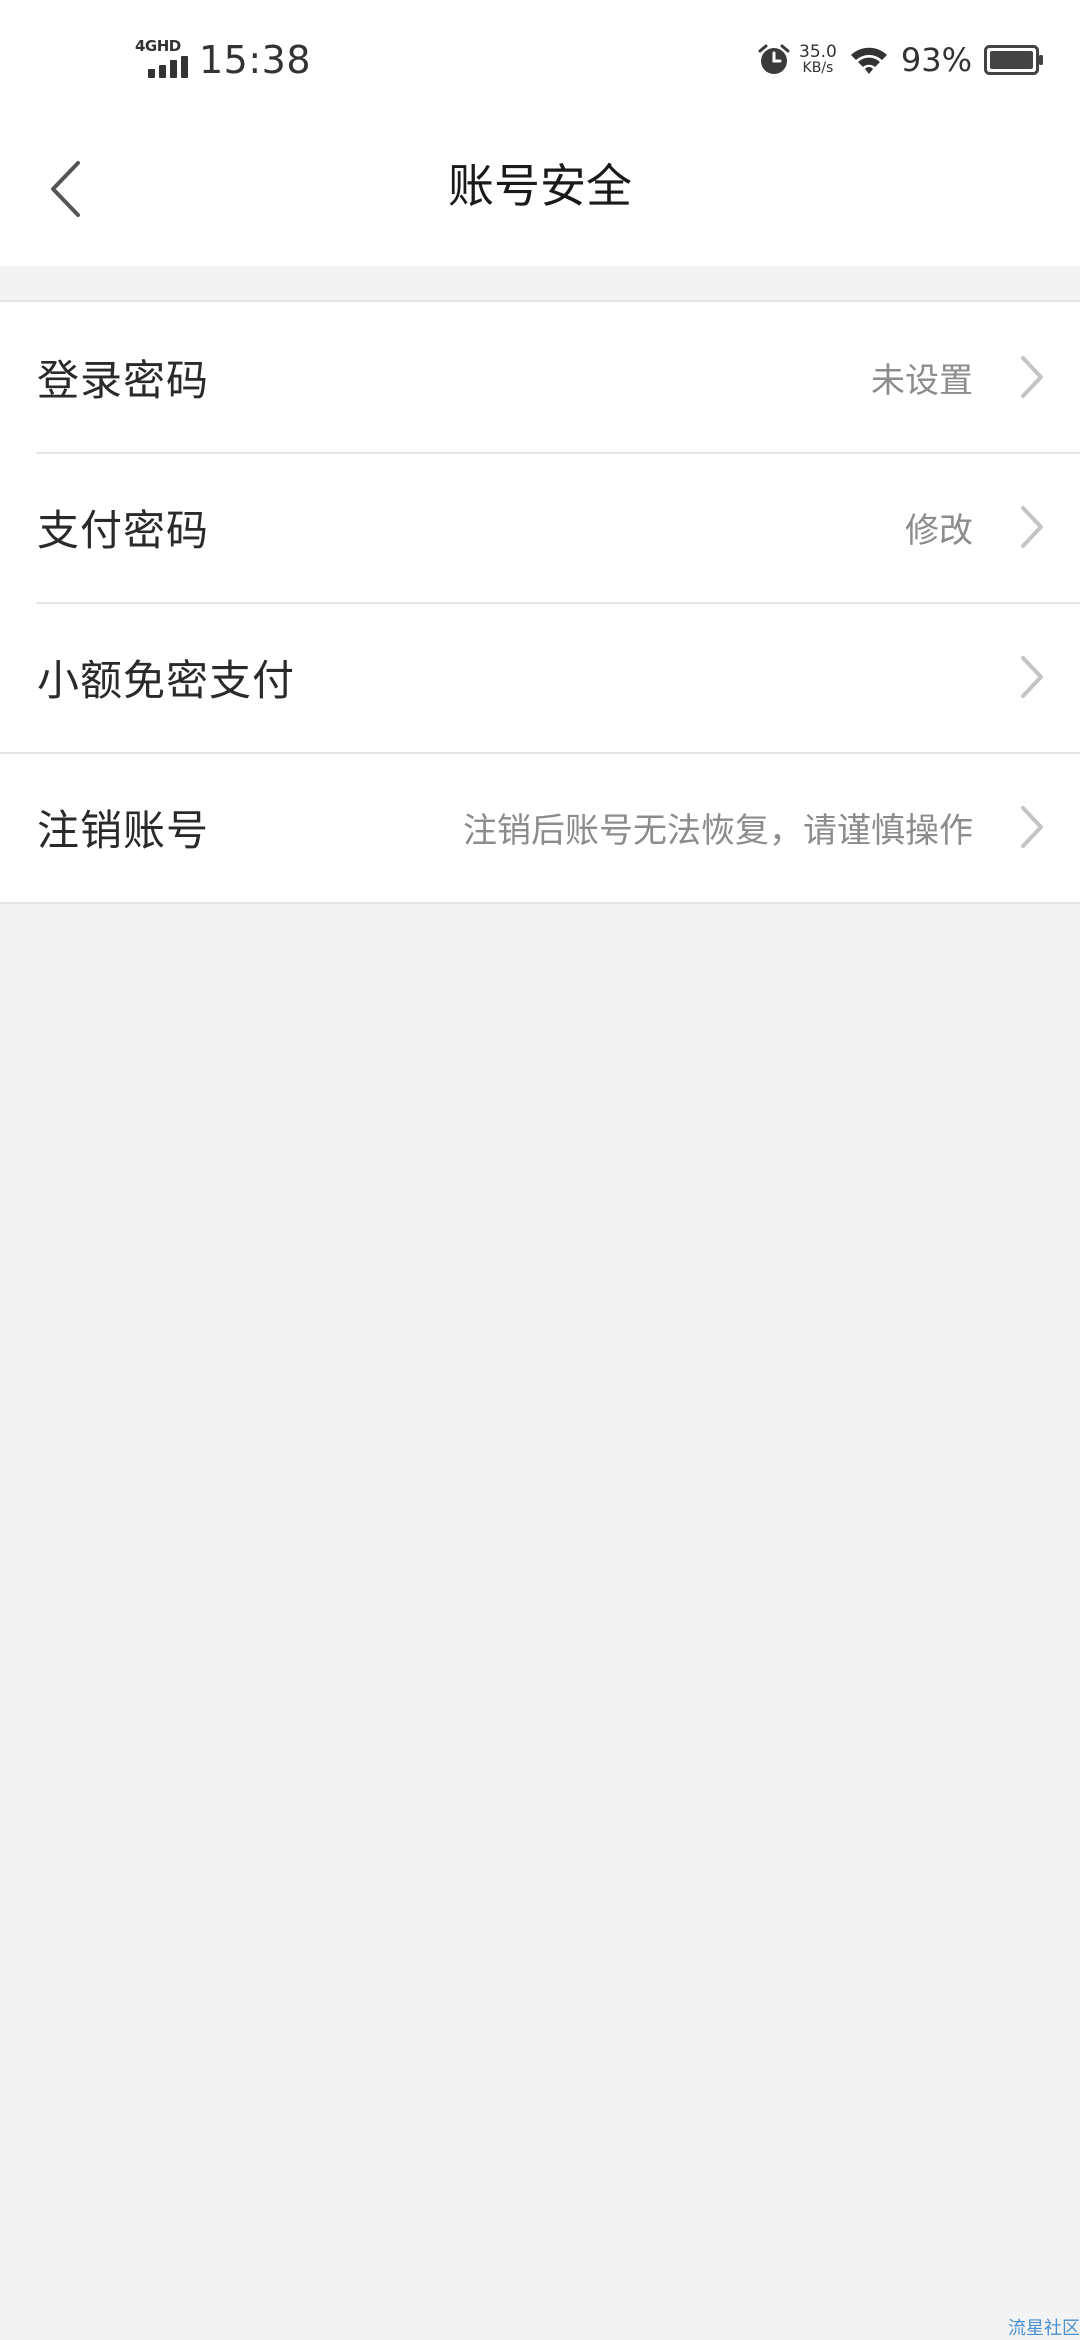 The width and height of the screenshot is (1080, 2340). What do you see at coordinates (818, 68) in the screenshot?
I see `network-speed-unit: KB/s` at bounding box center [818, 68].